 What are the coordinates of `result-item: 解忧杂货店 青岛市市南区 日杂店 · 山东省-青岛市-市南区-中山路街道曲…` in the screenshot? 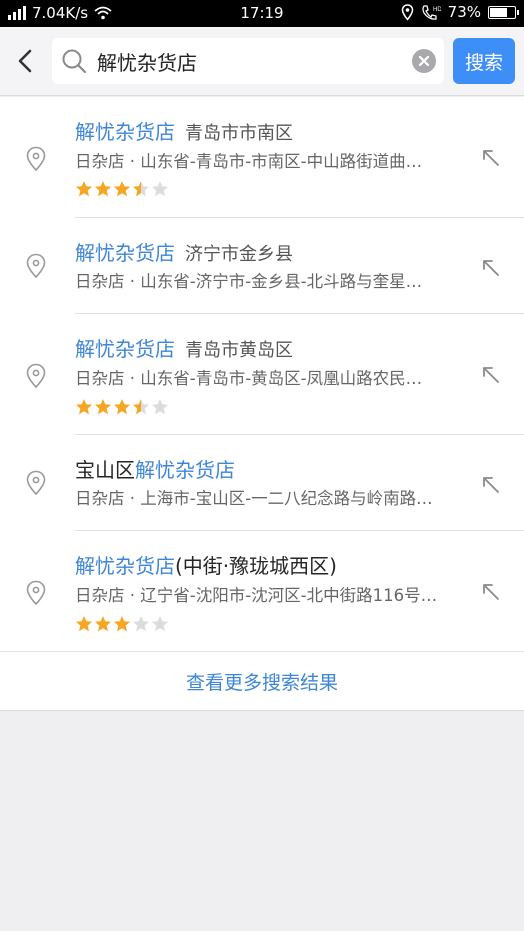 It's located at (262, 157).